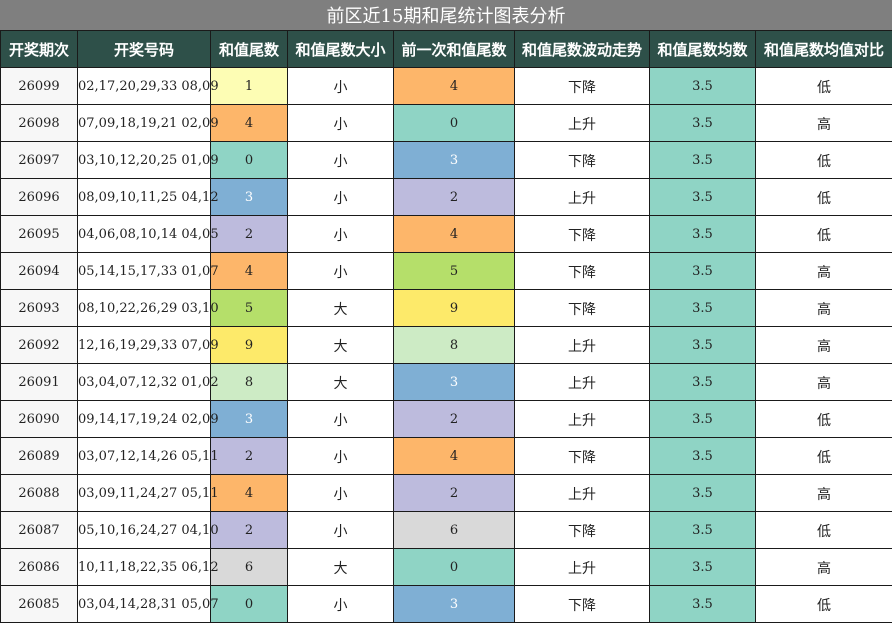  I want to click on table-row: 2609103,04,07,12,32 01,028大3上升3.5高, so click(446, 382).